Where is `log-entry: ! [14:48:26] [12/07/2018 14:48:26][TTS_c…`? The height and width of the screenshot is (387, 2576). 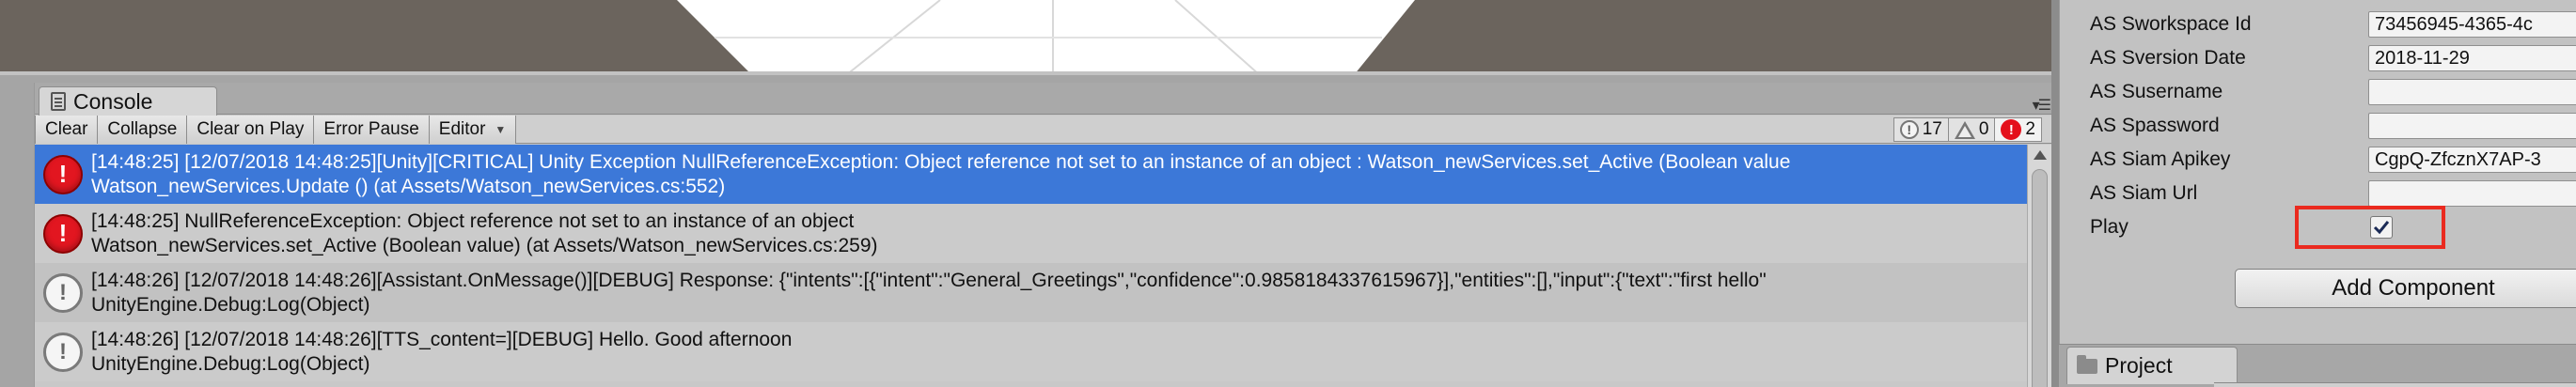 log-entry: ! [14:48:26] [12/07/2018 14:48:26][TTS_c… is located at coordinates (1031, 351).